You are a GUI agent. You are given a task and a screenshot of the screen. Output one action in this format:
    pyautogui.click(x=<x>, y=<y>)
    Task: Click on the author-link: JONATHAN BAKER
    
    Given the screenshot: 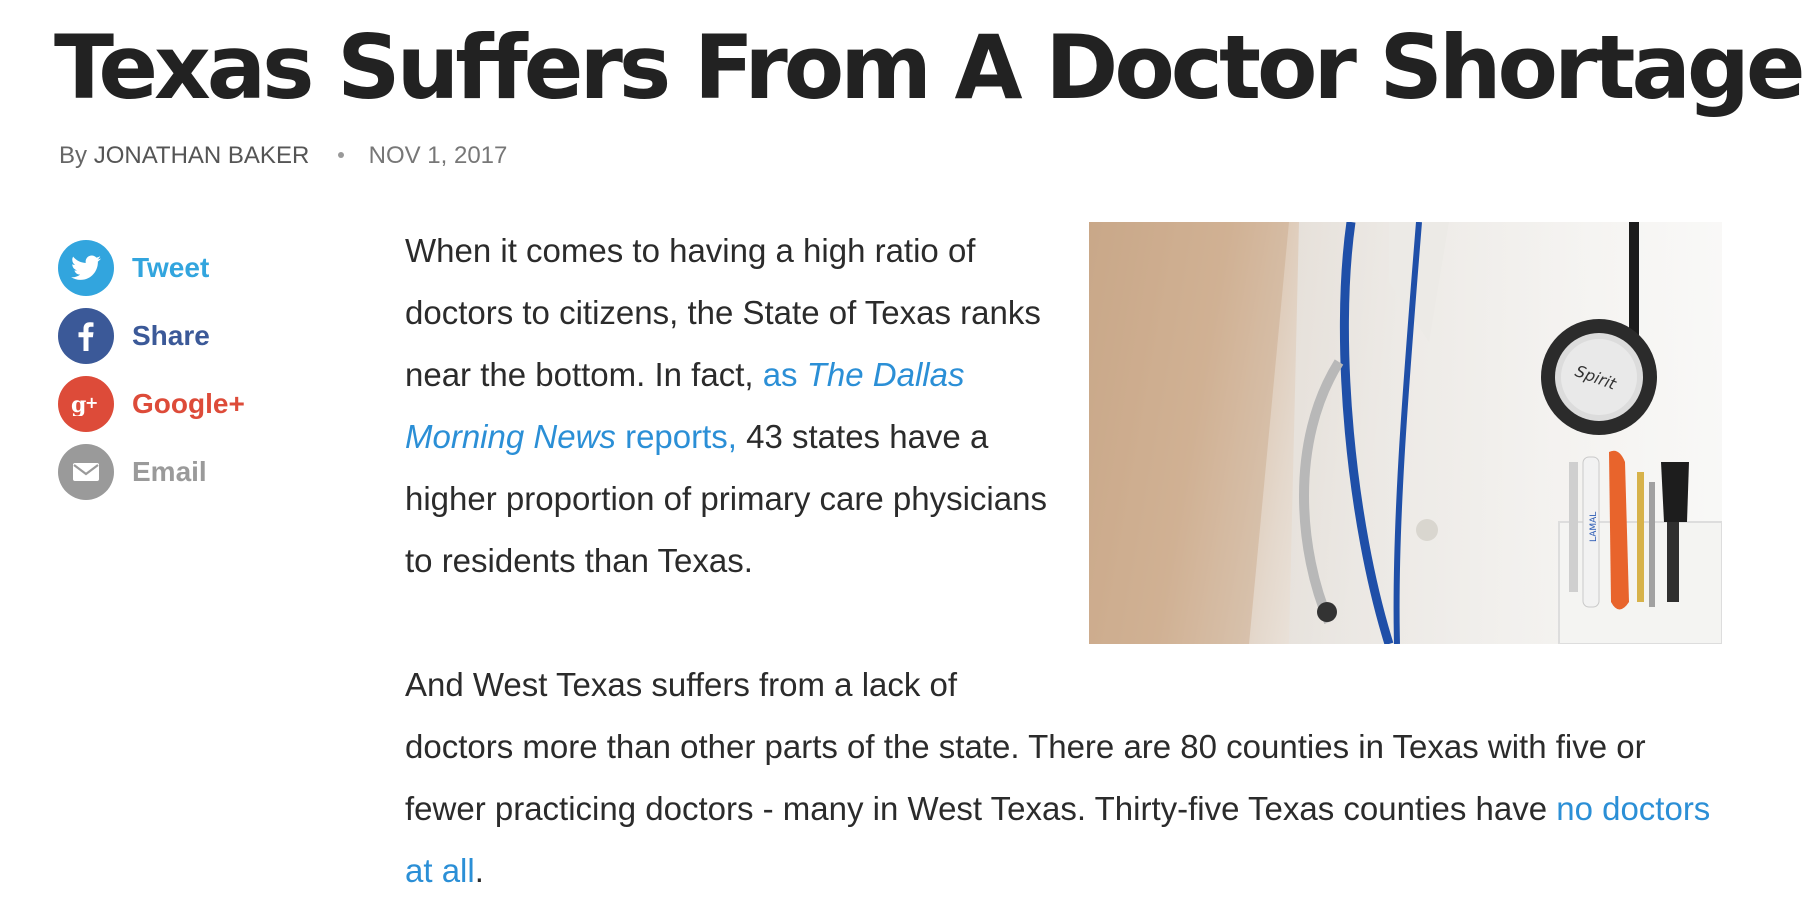 What is the action you would take?
    pyautogui.click(x=202, y=155)
    